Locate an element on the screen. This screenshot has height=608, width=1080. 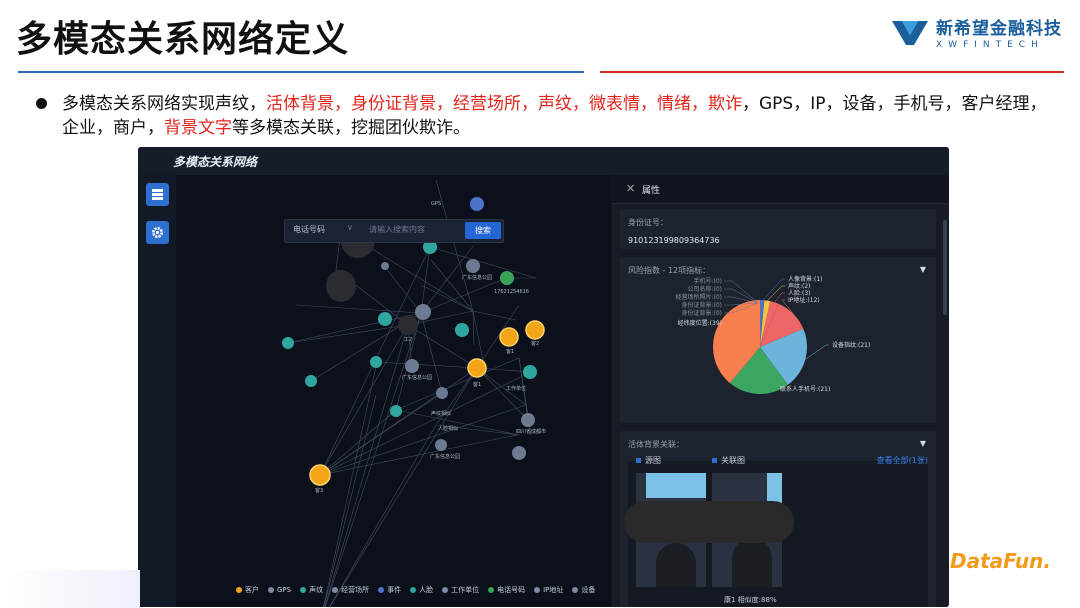
legend-item: GPS is located at coordinates (279, 590).